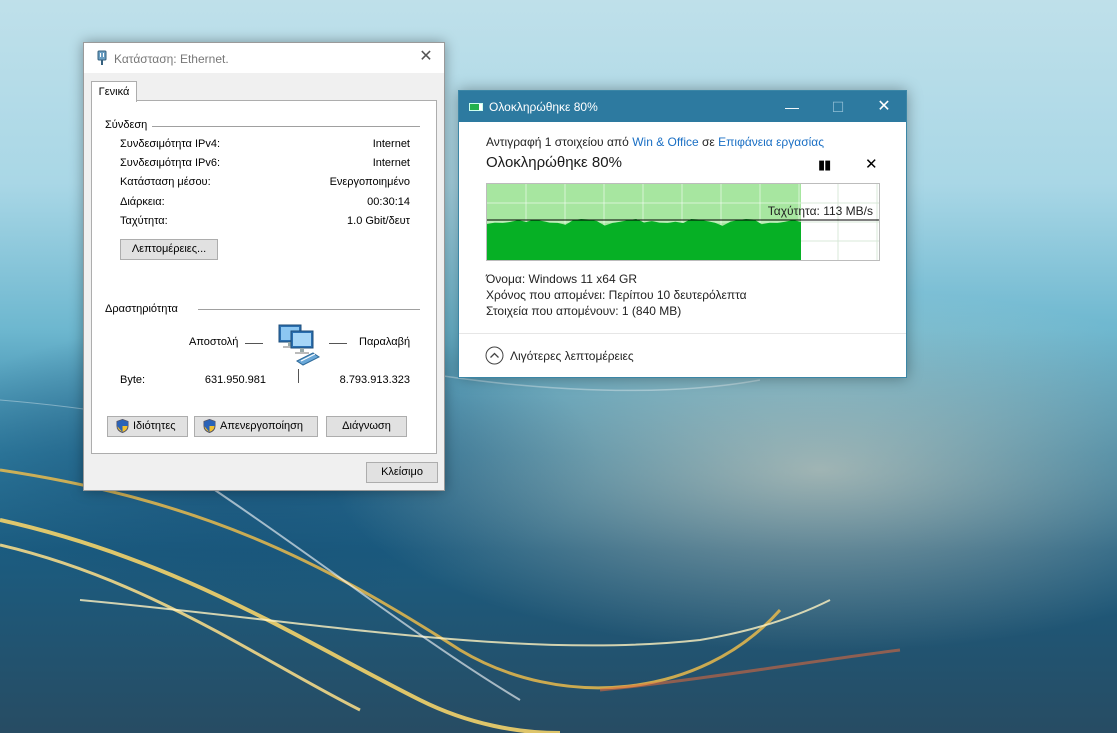 This screenshot has width=1117, height=733. I want to click on bytes-label: Byte:, so click(133, 380).